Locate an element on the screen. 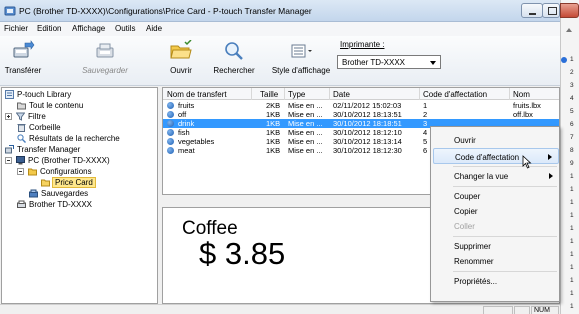 The image size is (579, 314). menu-view: Affichage is located at coordinates (88, 28).